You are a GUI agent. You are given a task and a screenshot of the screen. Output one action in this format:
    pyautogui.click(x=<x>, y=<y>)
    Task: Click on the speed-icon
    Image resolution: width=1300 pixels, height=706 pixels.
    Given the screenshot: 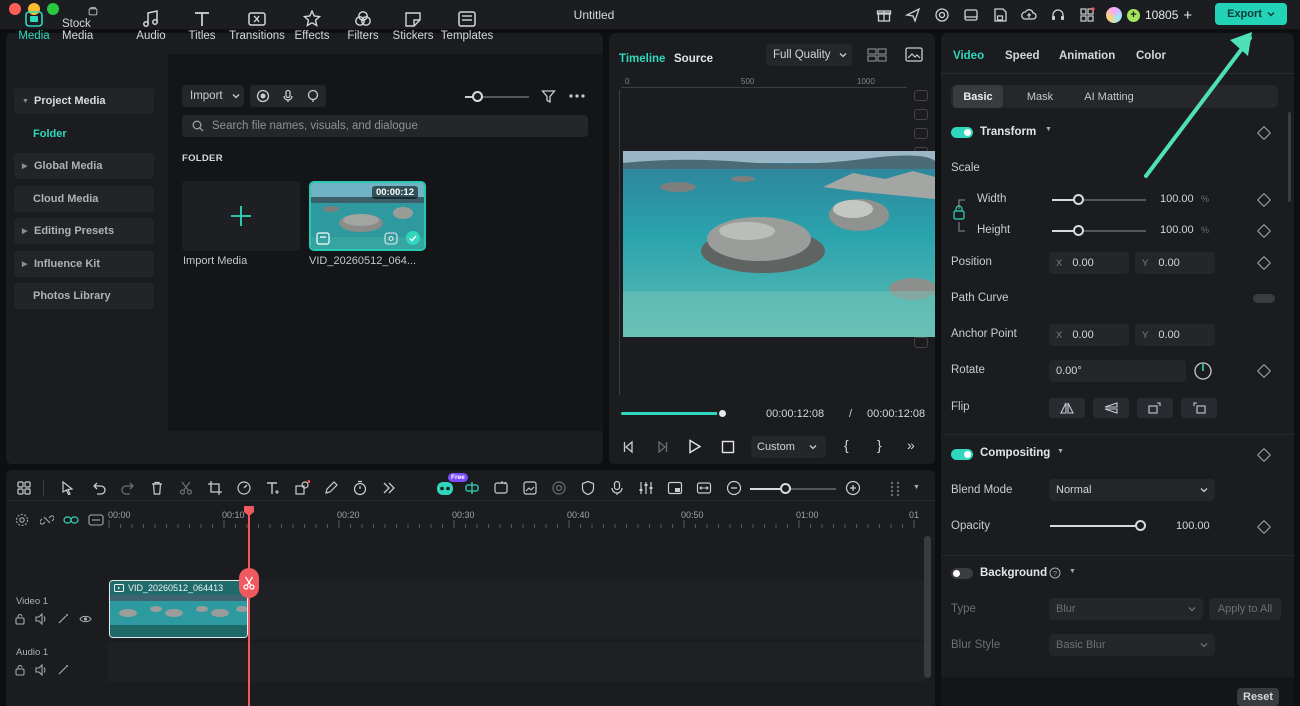 What is the action you would take?
    pyautogui.click(x=244, y=488)
    